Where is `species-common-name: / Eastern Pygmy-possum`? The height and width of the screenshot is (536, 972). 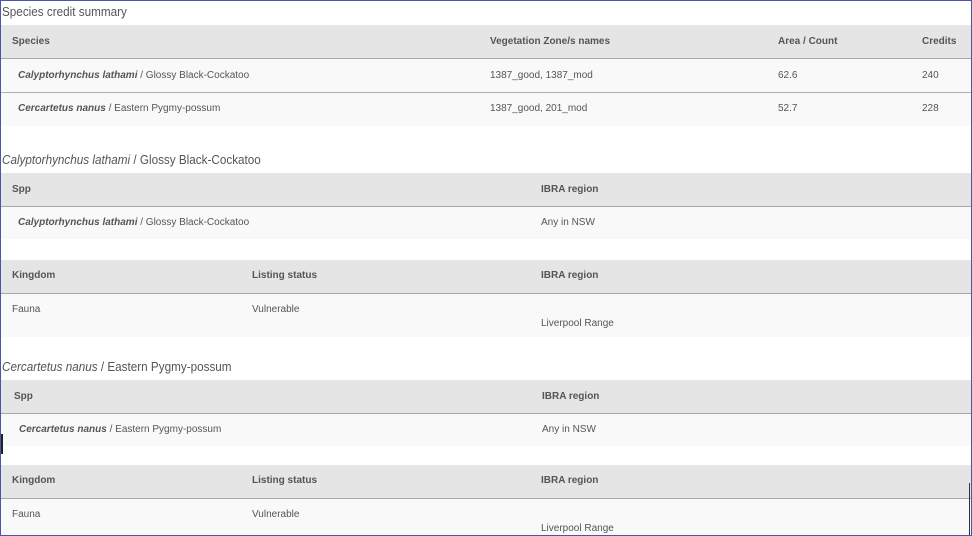
species-common-name: / Eastern Pygmy-possum is located at coordinates (163, 108).